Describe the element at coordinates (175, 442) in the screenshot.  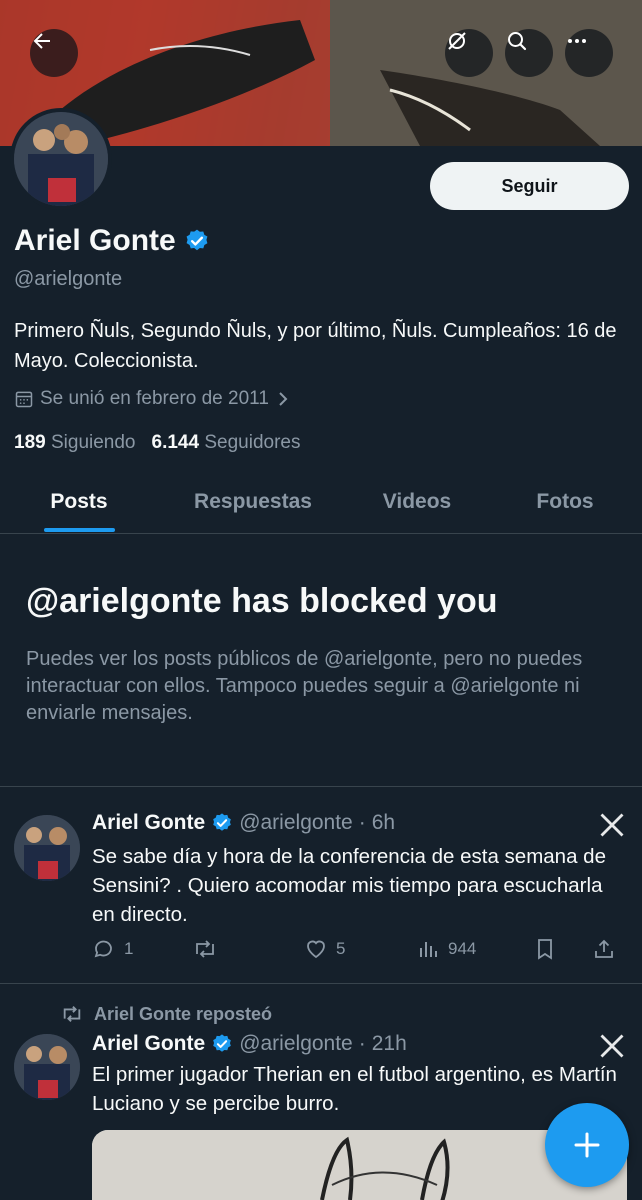
I see `followers-count: 6.144` at that location.